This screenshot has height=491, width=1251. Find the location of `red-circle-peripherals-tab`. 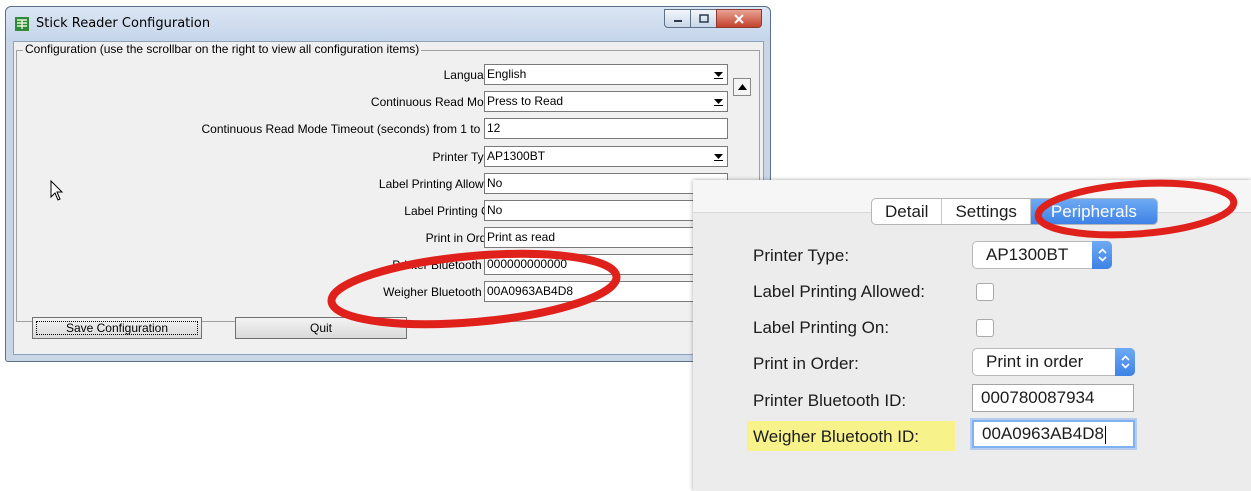

red-circle-peripherals-tab is located at coordinates (1136, 209).